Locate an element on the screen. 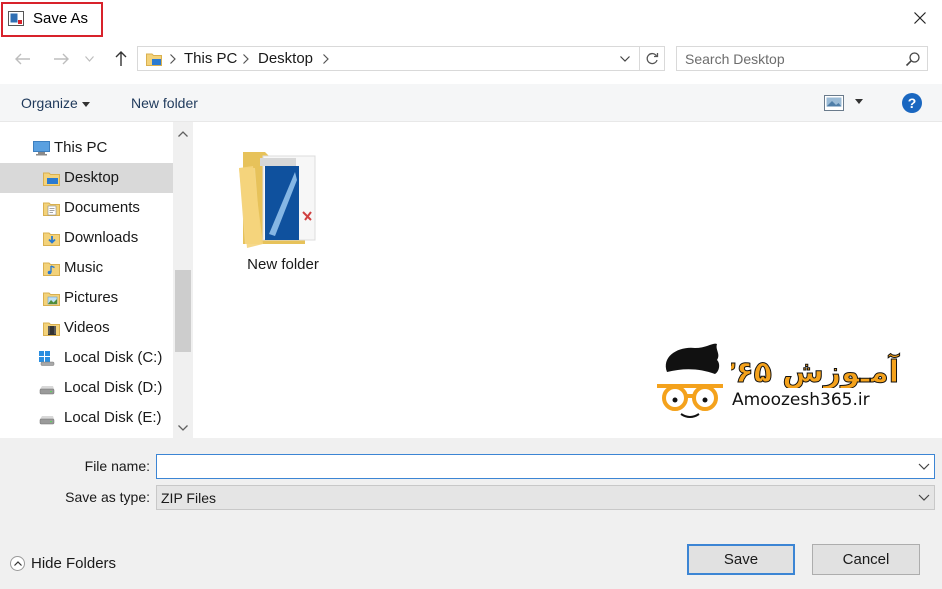 The height and width of the screenshot is (589, 942). pictures-folder-icon is located at coordinates (51, 299).